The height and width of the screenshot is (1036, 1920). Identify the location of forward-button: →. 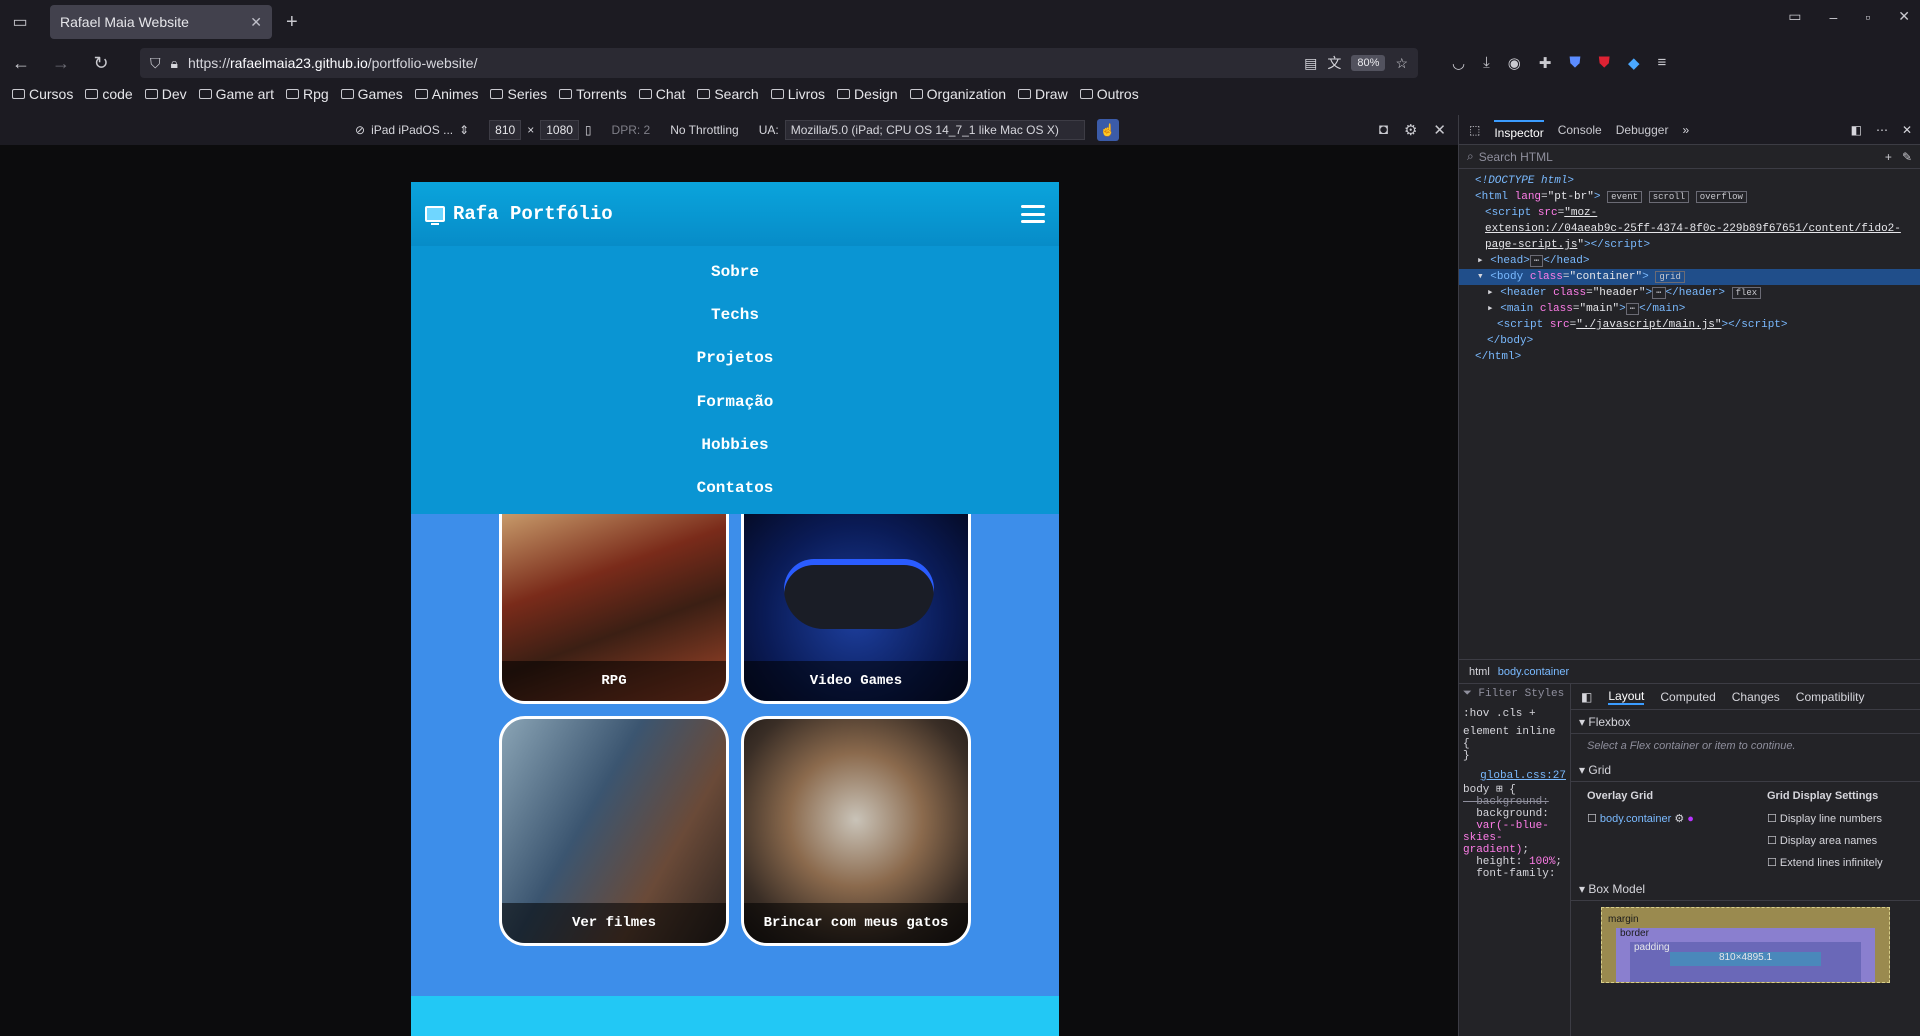
(61, 63).